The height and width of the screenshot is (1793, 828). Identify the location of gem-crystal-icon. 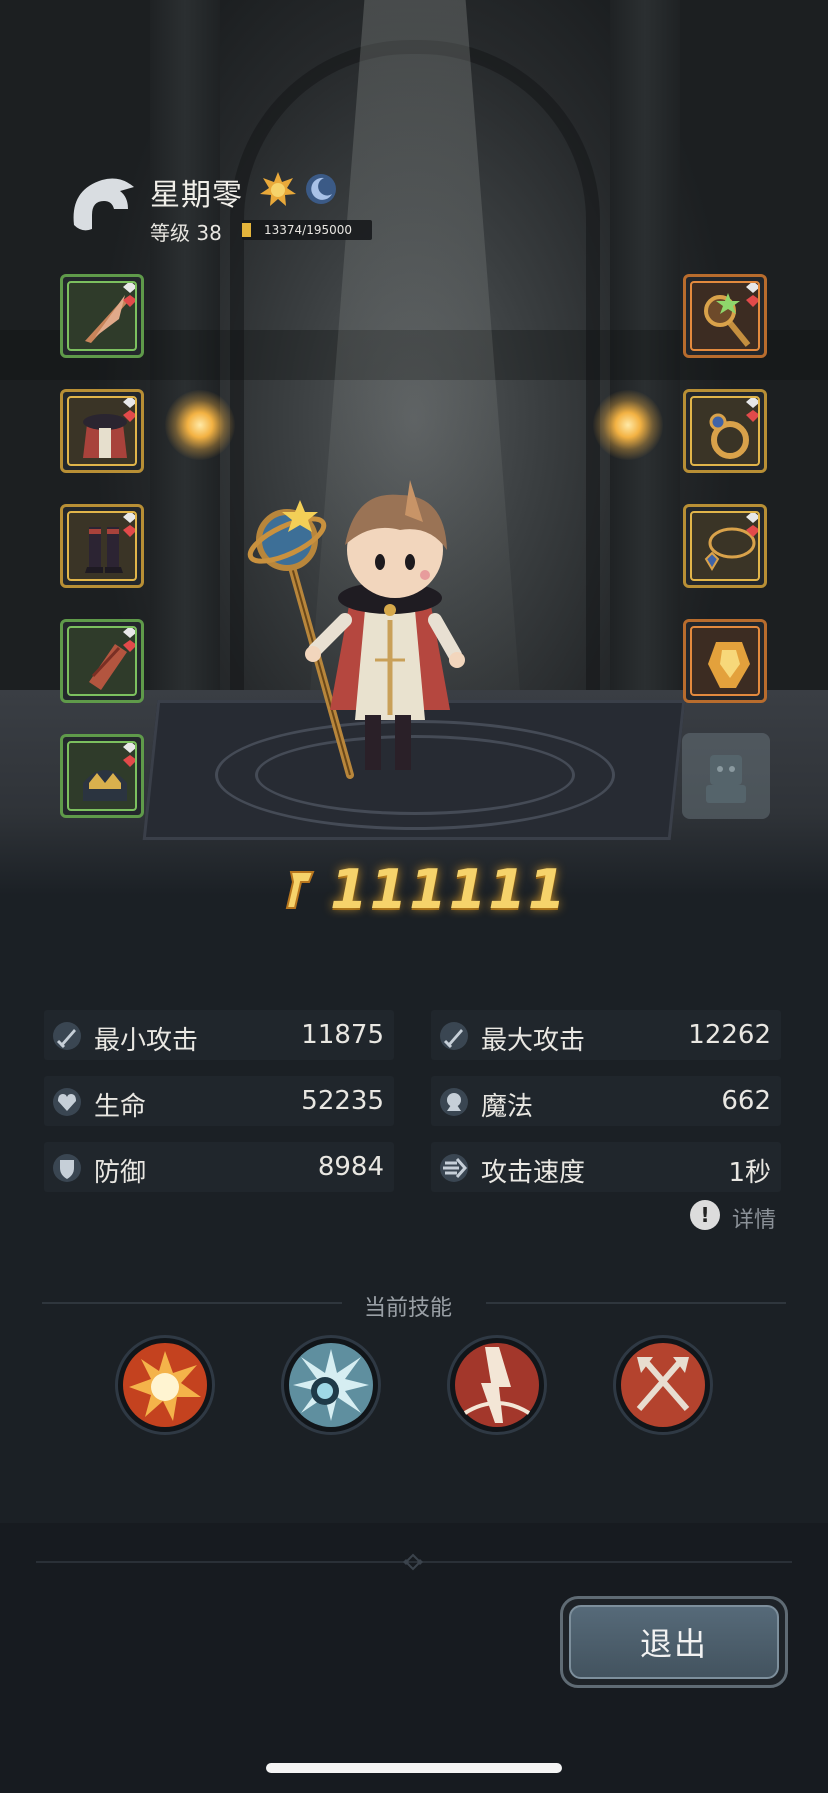
(729, 665).